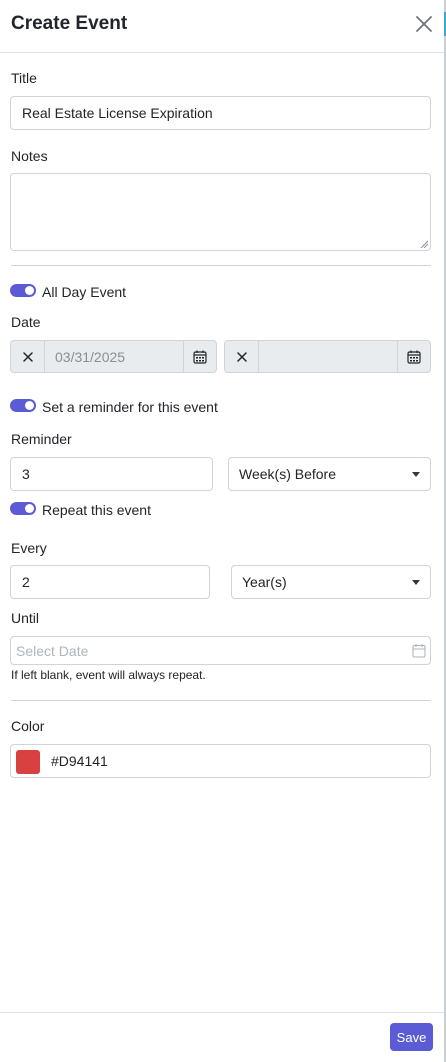 Image resolution: width=446 pixels, height=1062 pixels. What do you see at coordinates (25, 618) in the screenshot?
I see `until-label: Until` at bounding box center [25, 618].